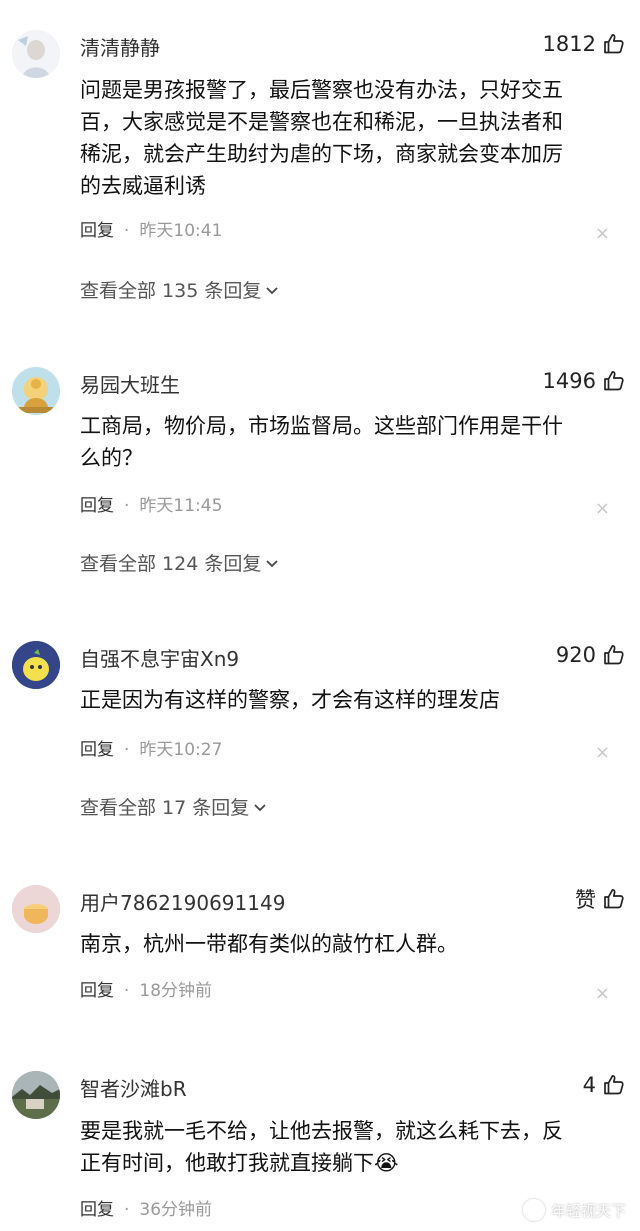 The image size is (640, 1231). I want to click on like-button: 赞, so click(600, 899).